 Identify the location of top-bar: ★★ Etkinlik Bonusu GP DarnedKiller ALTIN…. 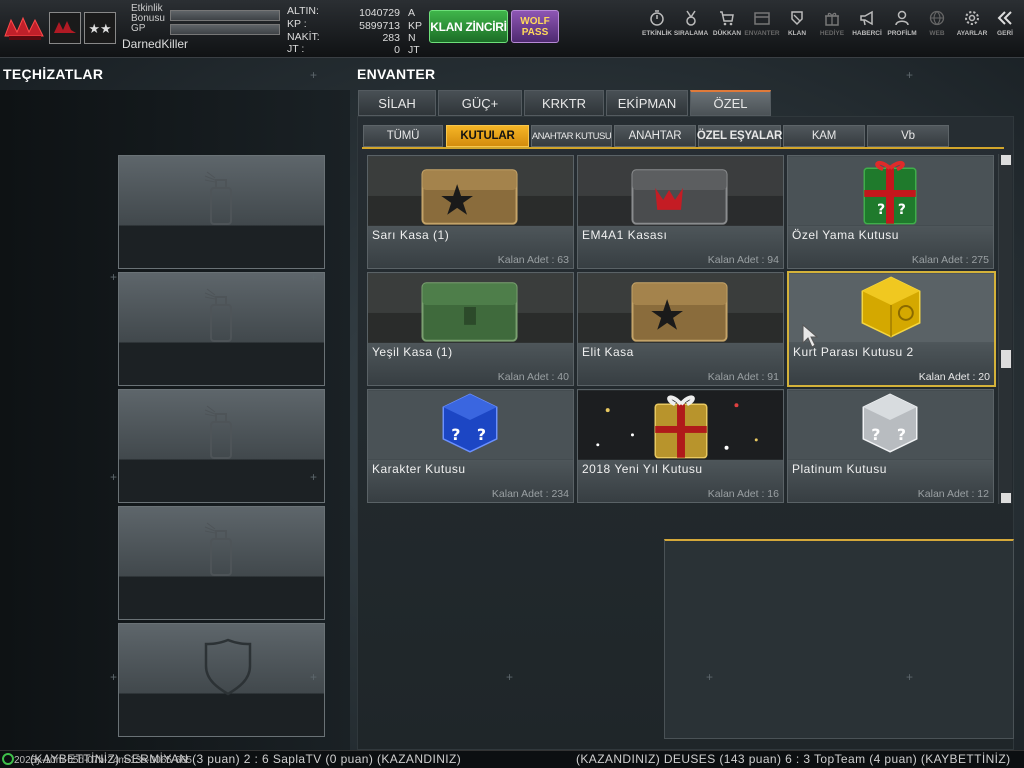
(512, 29).